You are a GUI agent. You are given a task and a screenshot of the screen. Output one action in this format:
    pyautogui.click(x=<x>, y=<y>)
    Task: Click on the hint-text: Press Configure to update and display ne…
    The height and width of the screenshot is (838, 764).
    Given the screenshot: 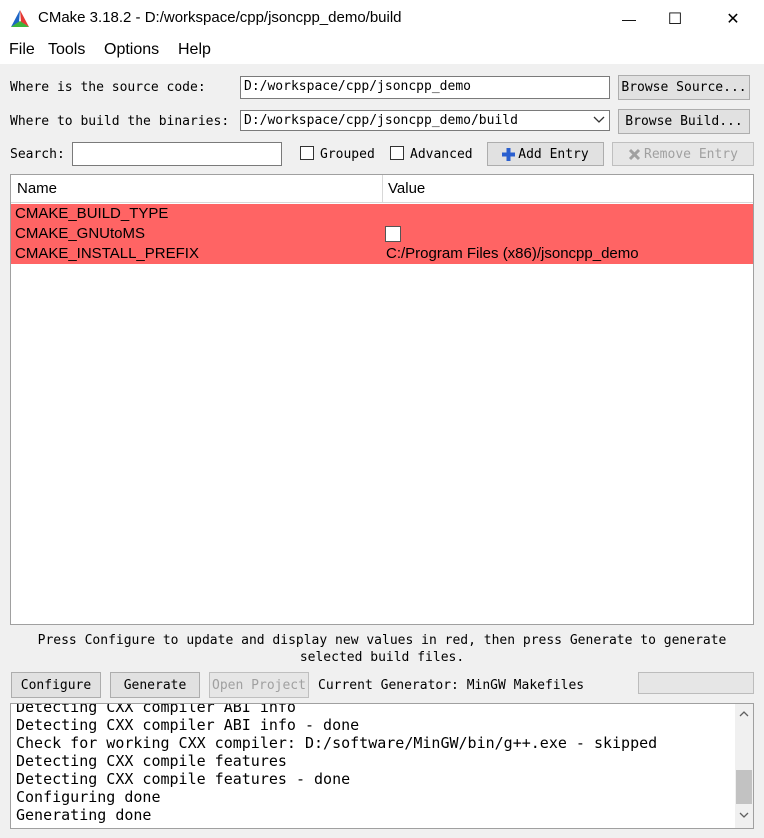 What is the action you would take?
    pyautogui.click(x=382, y=649)
    